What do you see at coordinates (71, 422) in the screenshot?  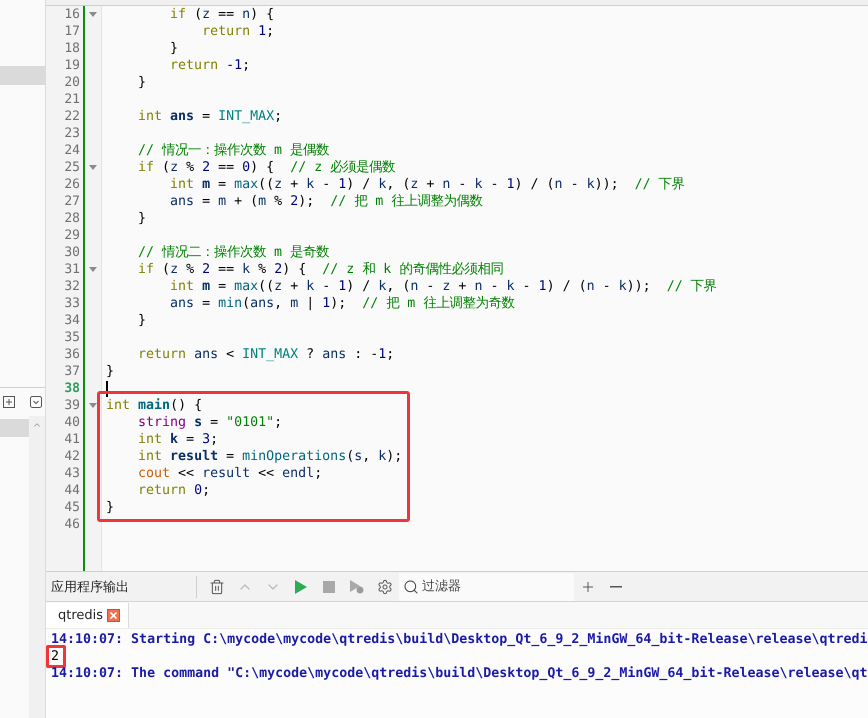 I see `line-number: 40` at bounding box center [71, 422].